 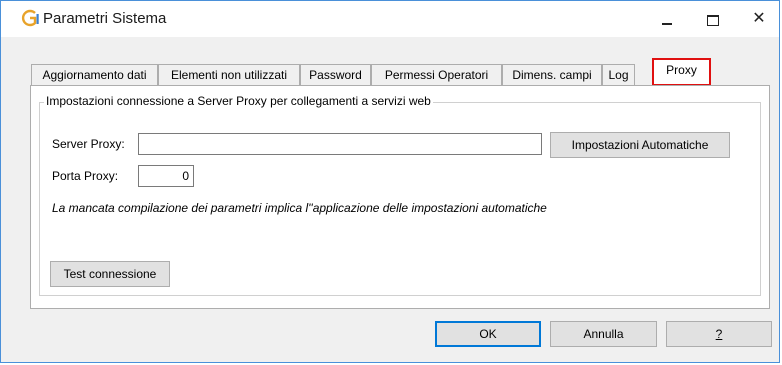 I want to click on maximize-button, so click(x=713, y=19).